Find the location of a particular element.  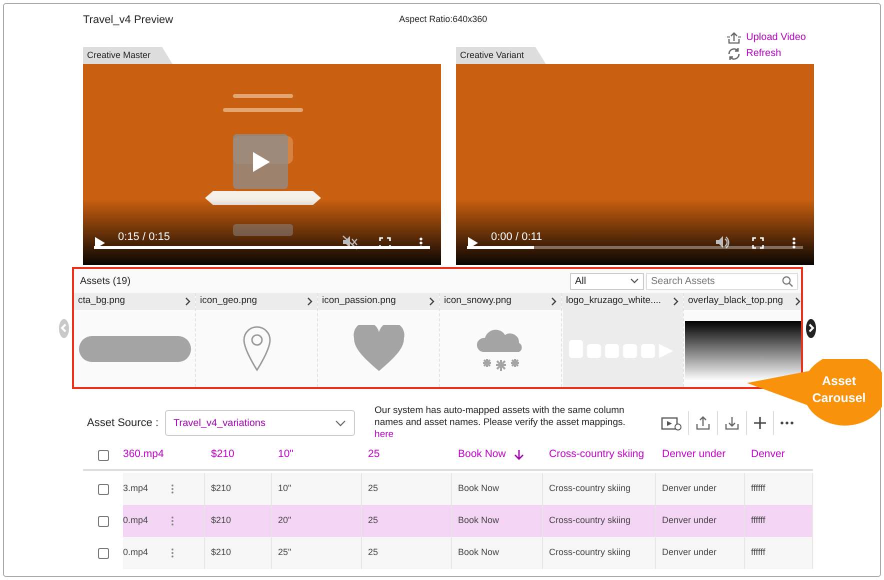

table-cell-text: 10" is located at coordinates (285, 489).